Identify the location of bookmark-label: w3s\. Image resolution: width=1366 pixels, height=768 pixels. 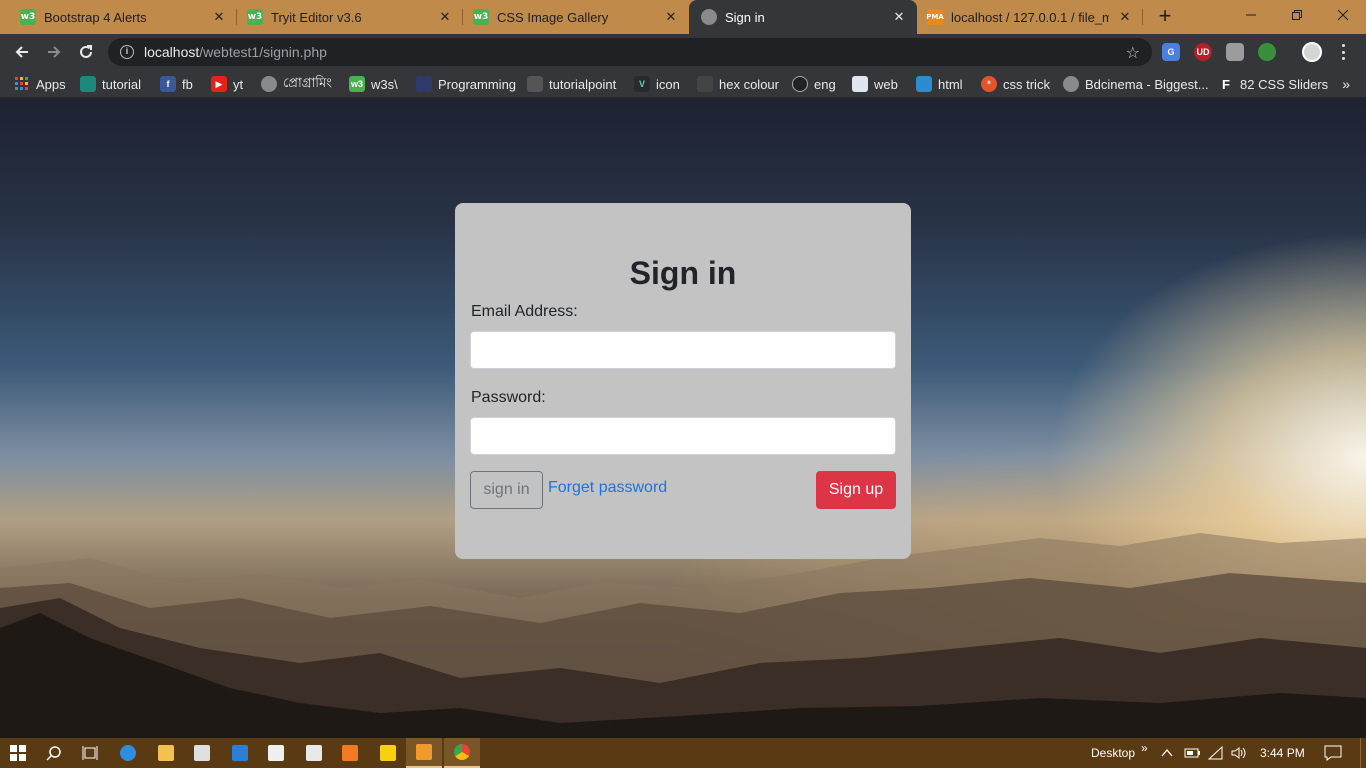
(384, 84).